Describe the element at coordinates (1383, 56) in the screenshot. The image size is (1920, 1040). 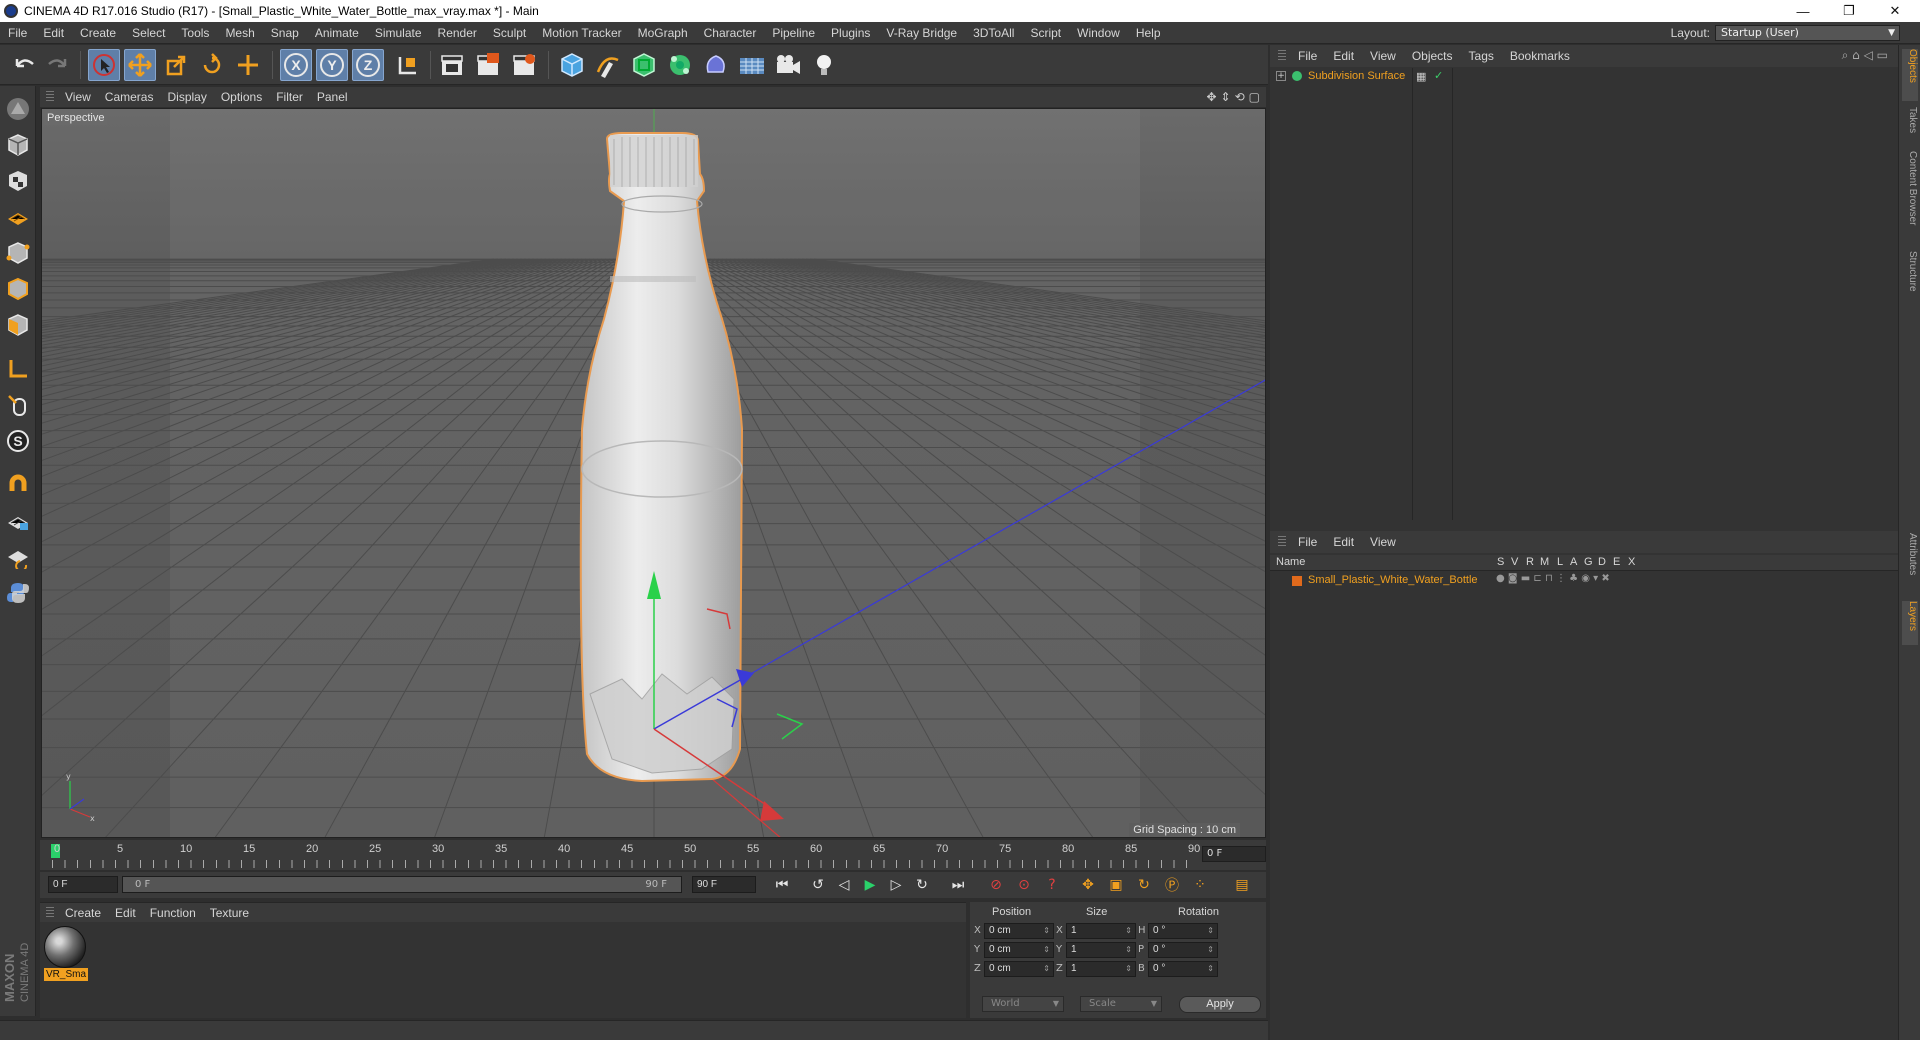
I see `objects-menu-view: View` at that location.